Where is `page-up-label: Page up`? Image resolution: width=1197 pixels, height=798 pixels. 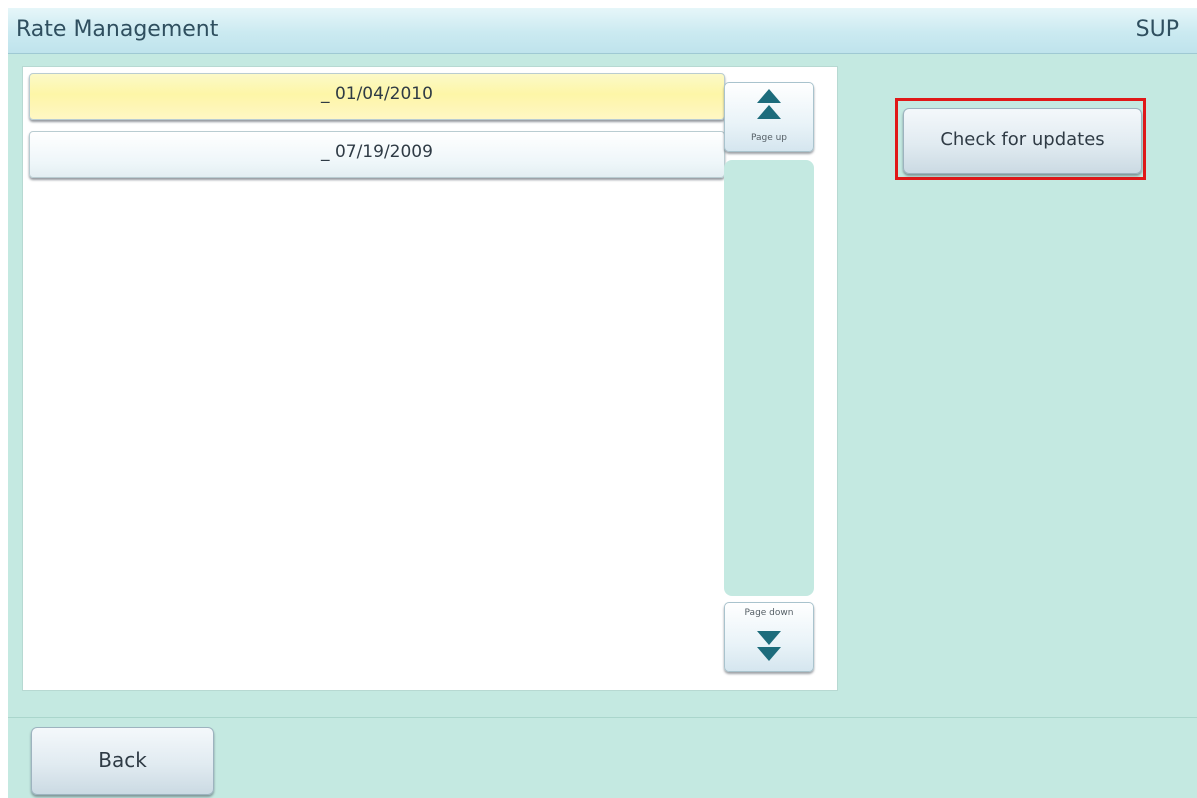 page-up-label: Page up is located at coordinates (769, 138).